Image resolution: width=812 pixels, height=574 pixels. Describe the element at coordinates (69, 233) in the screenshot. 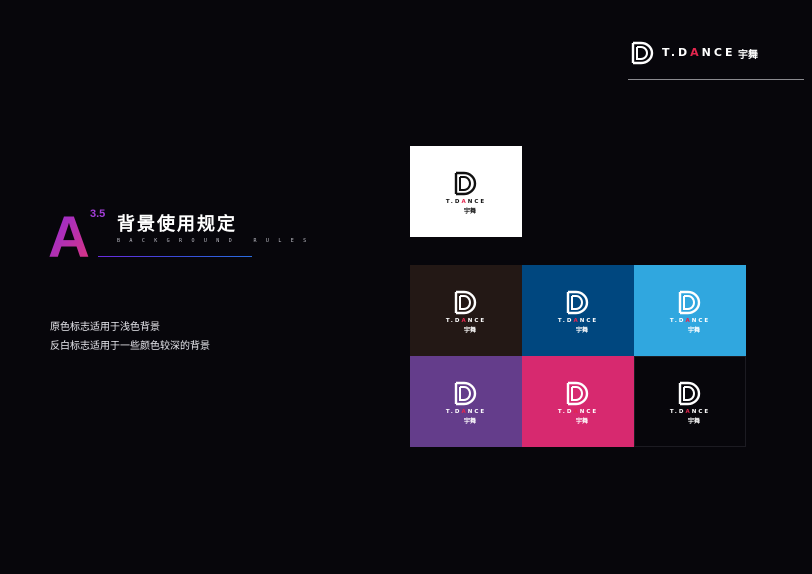

I see `section-letter: A` at that location.